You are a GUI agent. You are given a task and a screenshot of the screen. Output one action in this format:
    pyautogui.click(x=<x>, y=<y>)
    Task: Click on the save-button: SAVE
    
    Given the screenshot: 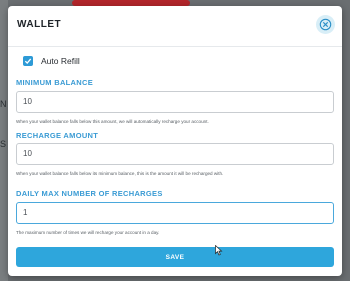 What is the action you would take?
    pyautogui.click(x=175, y=257)
    